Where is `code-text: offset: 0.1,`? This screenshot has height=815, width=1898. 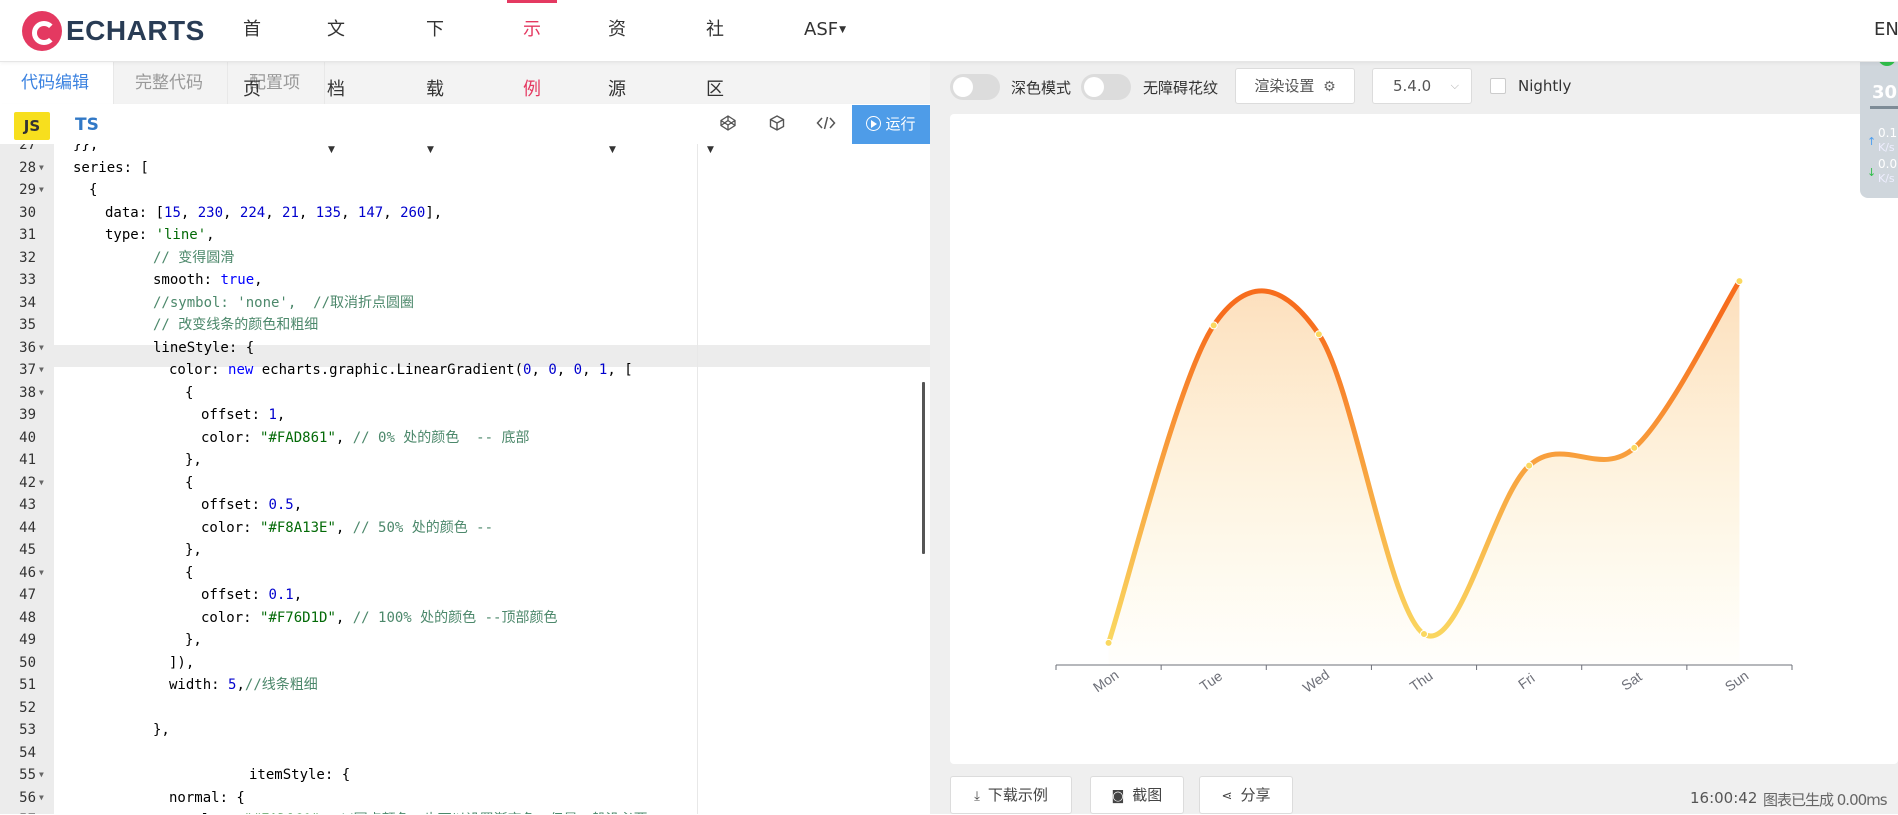 code-text: offset: 0.1, is located at coordinates (252, 595).